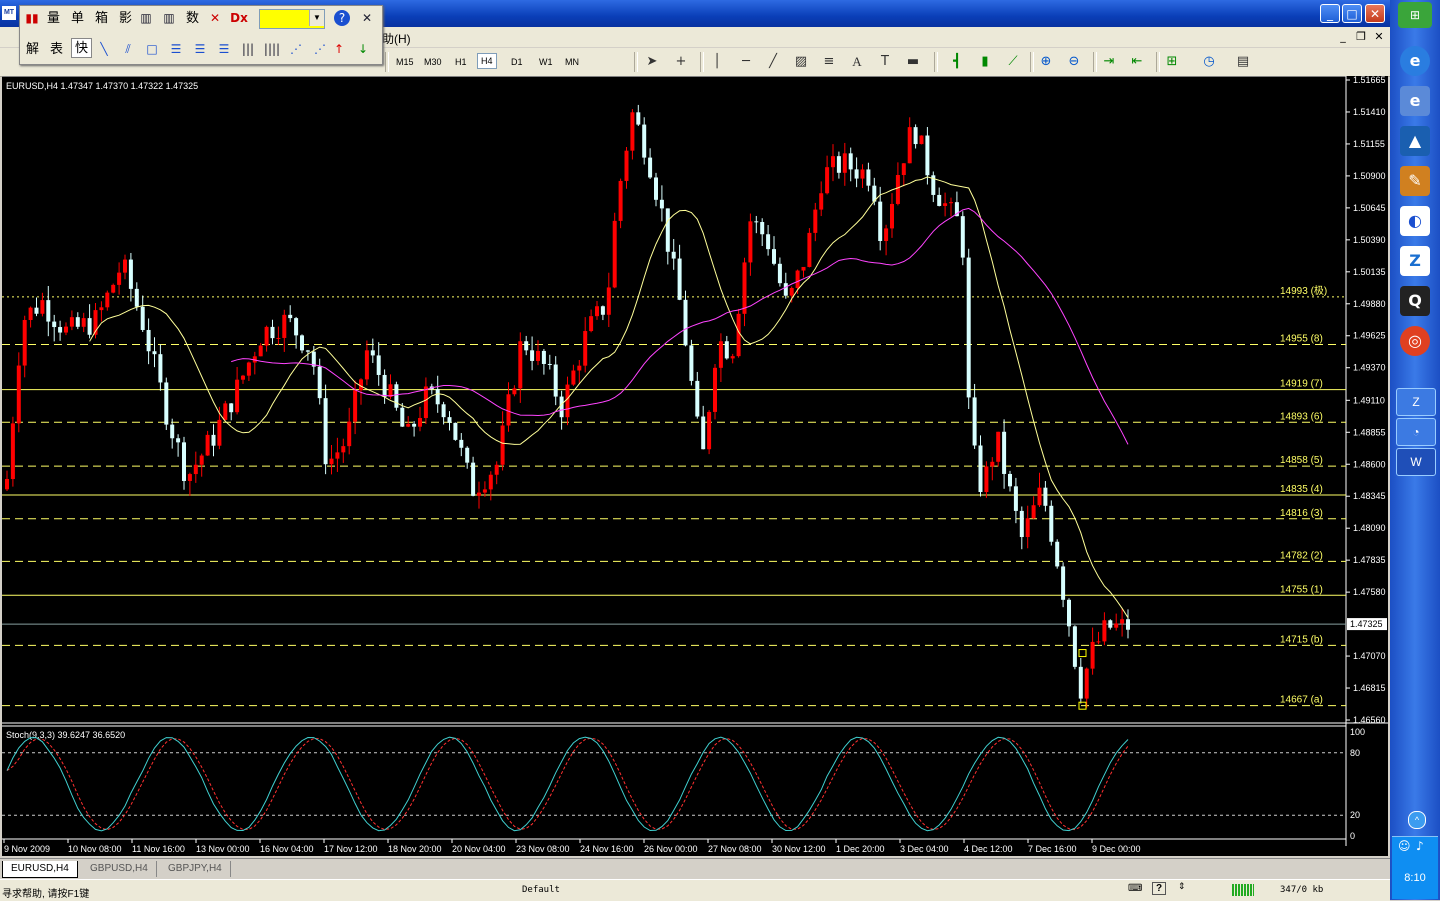  I want to click on tab-gbpjpy: GBPJPY,H4, so click(195, 869).